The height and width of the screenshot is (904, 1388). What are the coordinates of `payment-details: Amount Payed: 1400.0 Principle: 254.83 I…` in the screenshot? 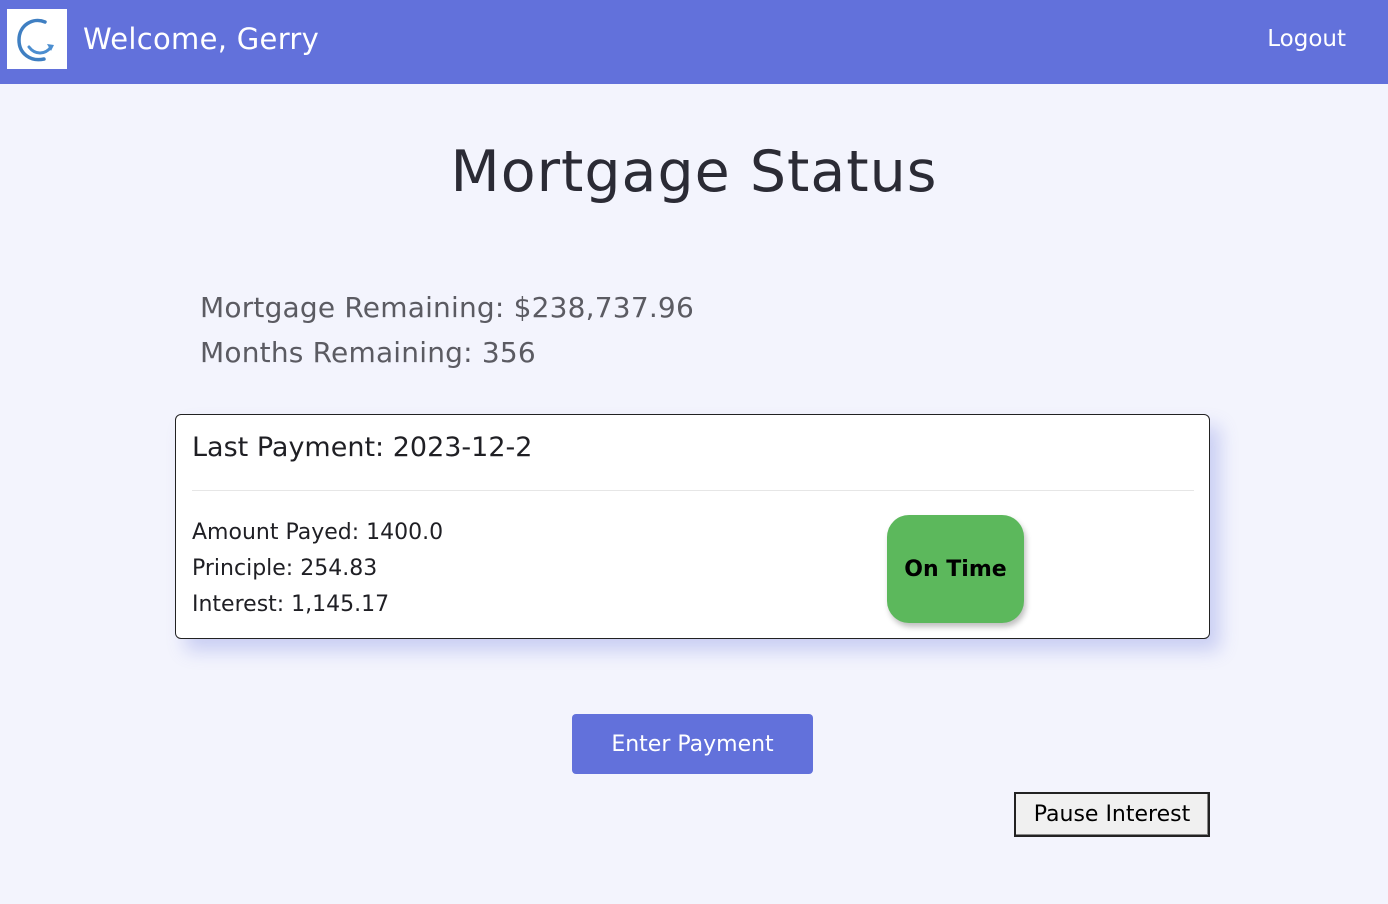 It's located at (317, 569).